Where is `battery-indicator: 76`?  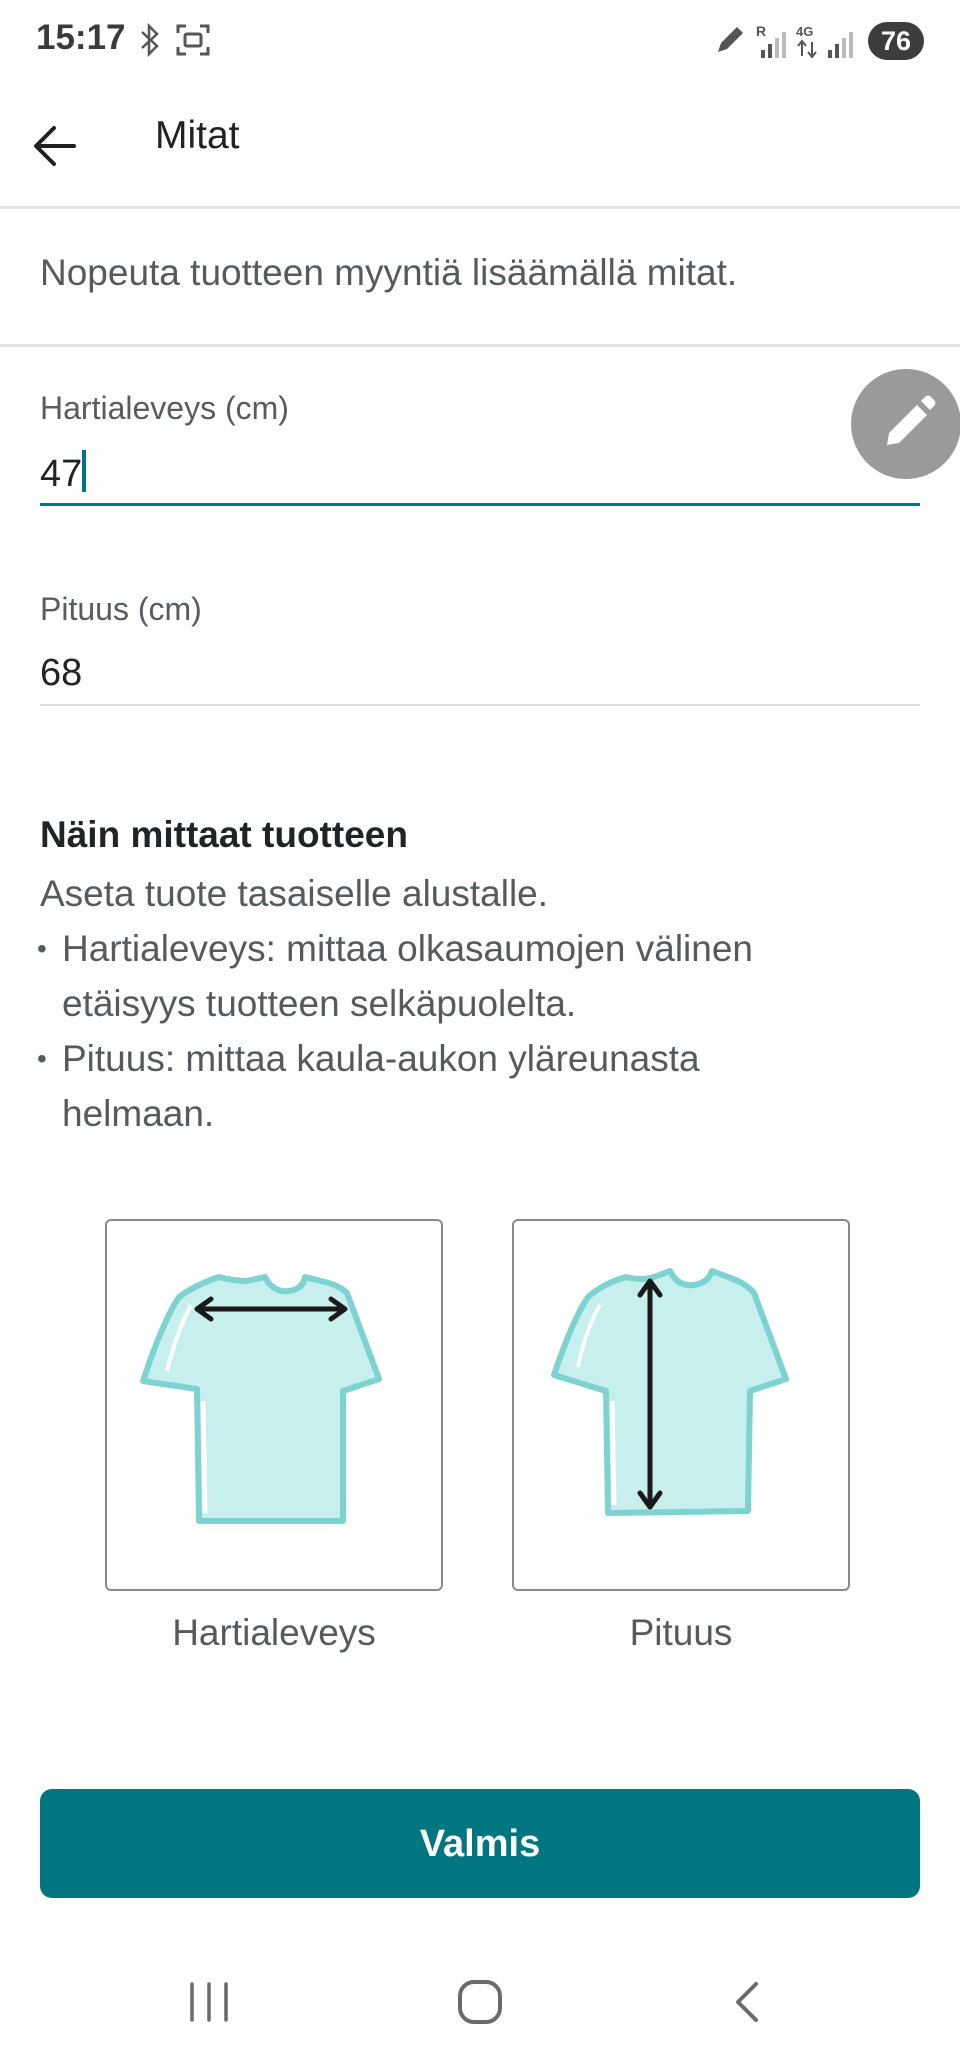 battery-indicator: 76 is located at coordinates (896, 41).